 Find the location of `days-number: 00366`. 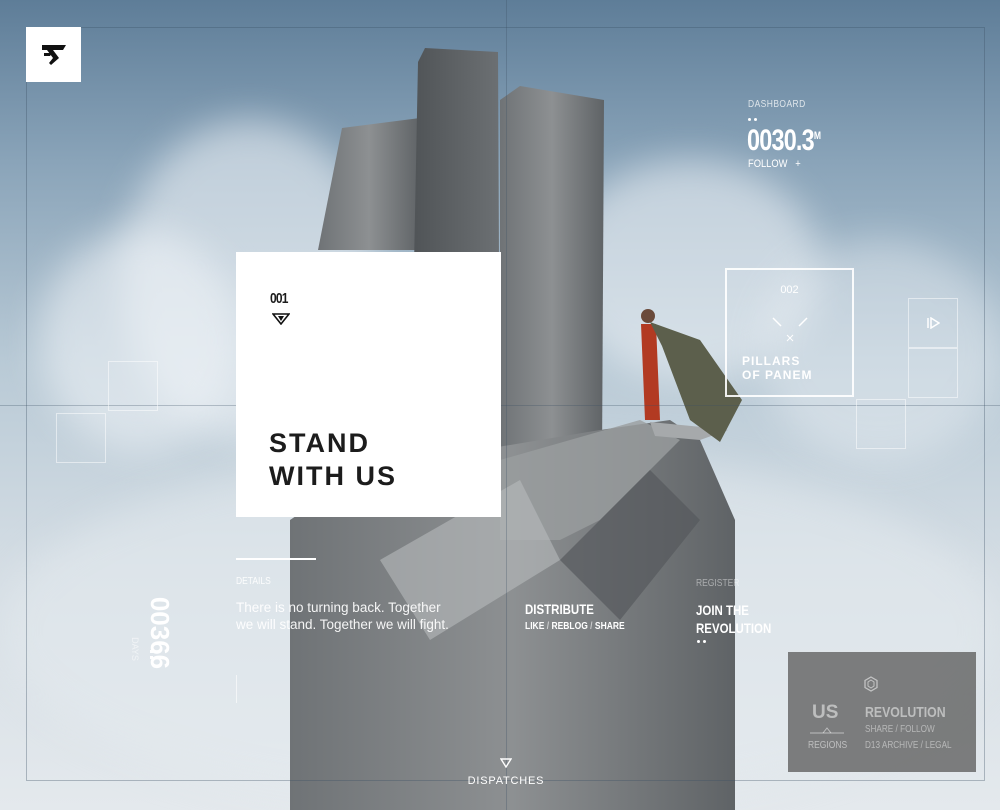

days-number: 00366 is located at coordinates (160, 633).